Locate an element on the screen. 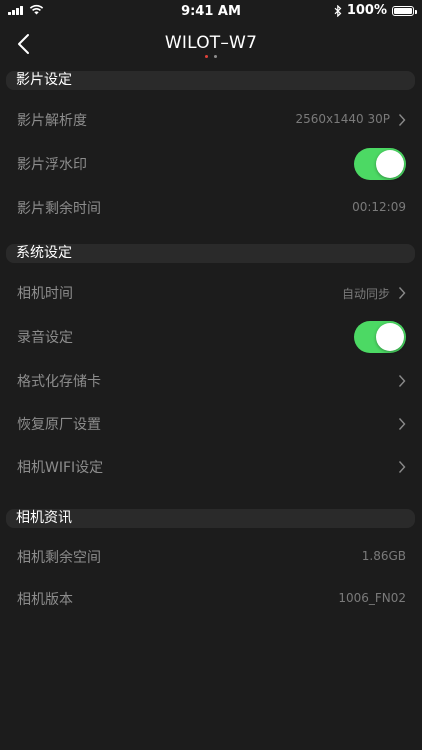 The height and width of the screenshot is (750, 422). bluetooth-icon is located at coordinates (338, 10).